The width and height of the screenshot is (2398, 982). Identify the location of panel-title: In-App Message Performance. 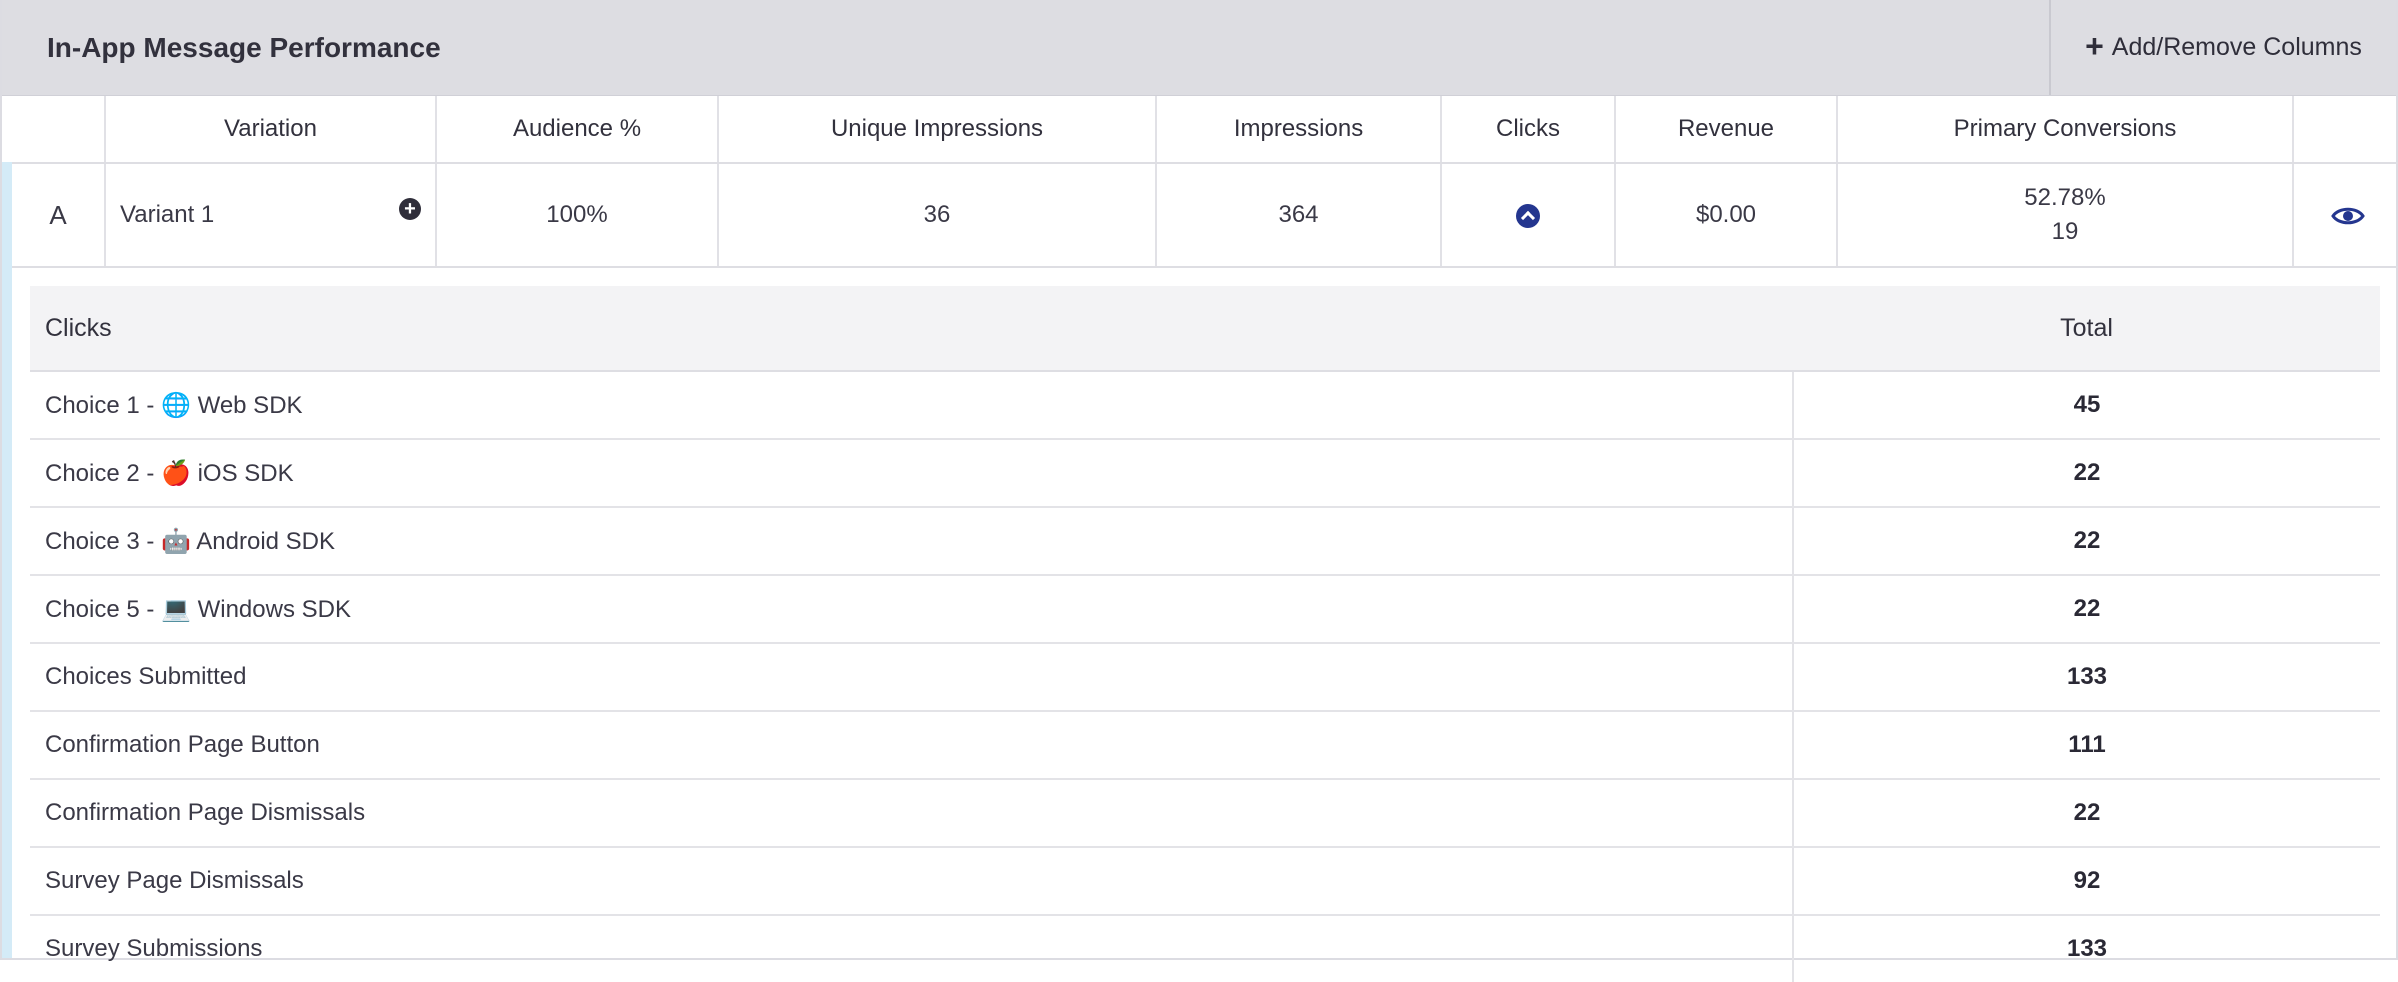
(244, 47).